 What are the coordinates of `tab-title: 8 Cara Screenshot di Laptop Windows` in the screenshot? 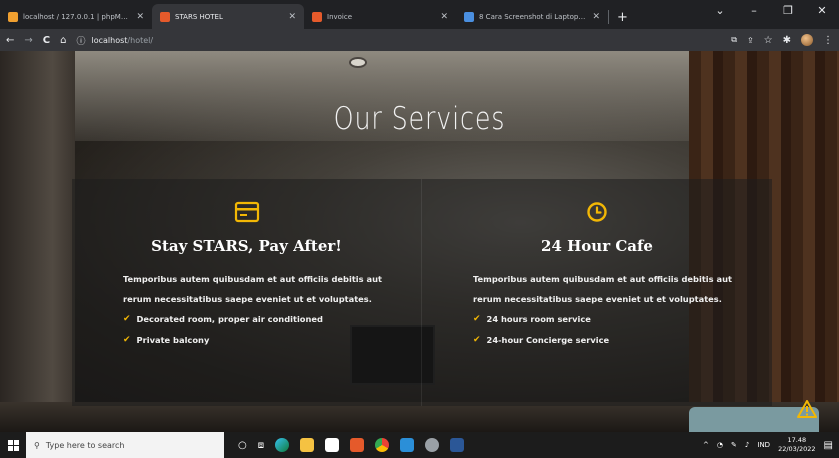 It's located at (533, 16).